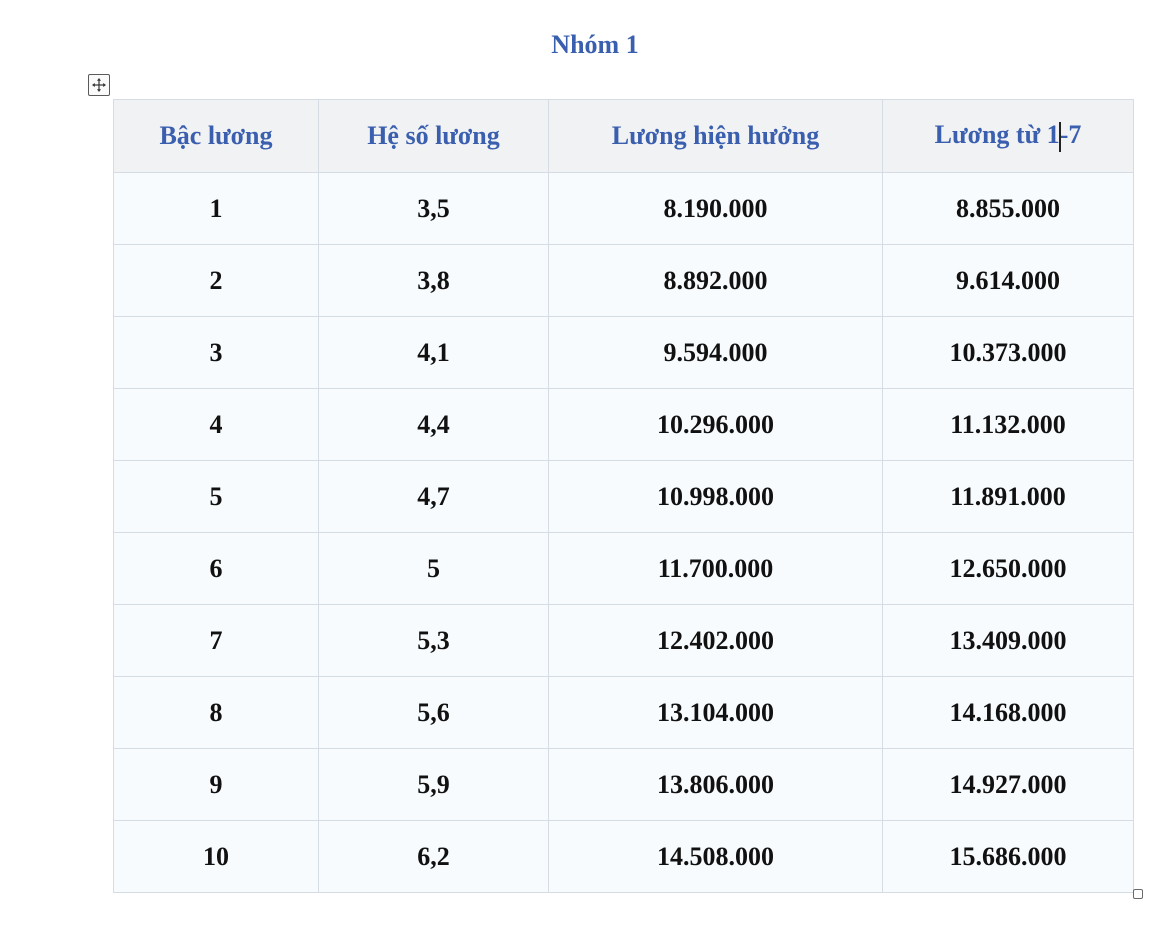 This screenshot has width=1170, height=939. What do you see at coordinates (433, 136) in the screenshot?
I see `header-he-so-luong: Hệ số lương` at bounding box center [433, 136].